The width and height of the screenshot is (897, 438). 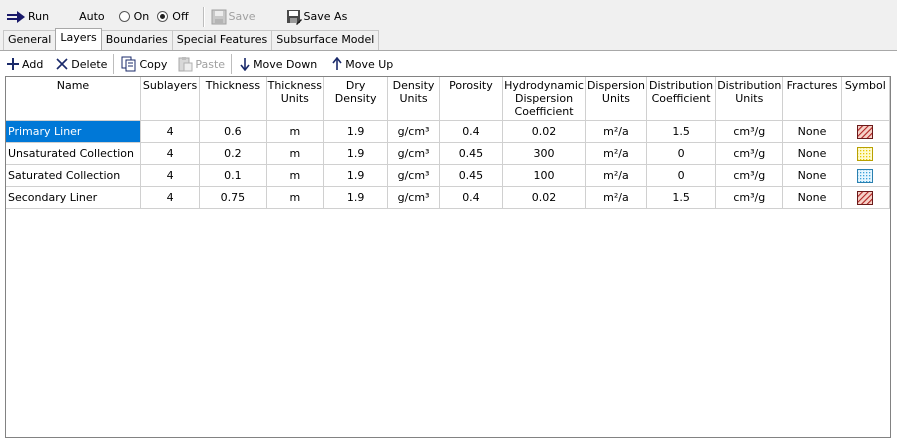 I want to click on radio-unchecked-icon, so click(x=124, y=16).